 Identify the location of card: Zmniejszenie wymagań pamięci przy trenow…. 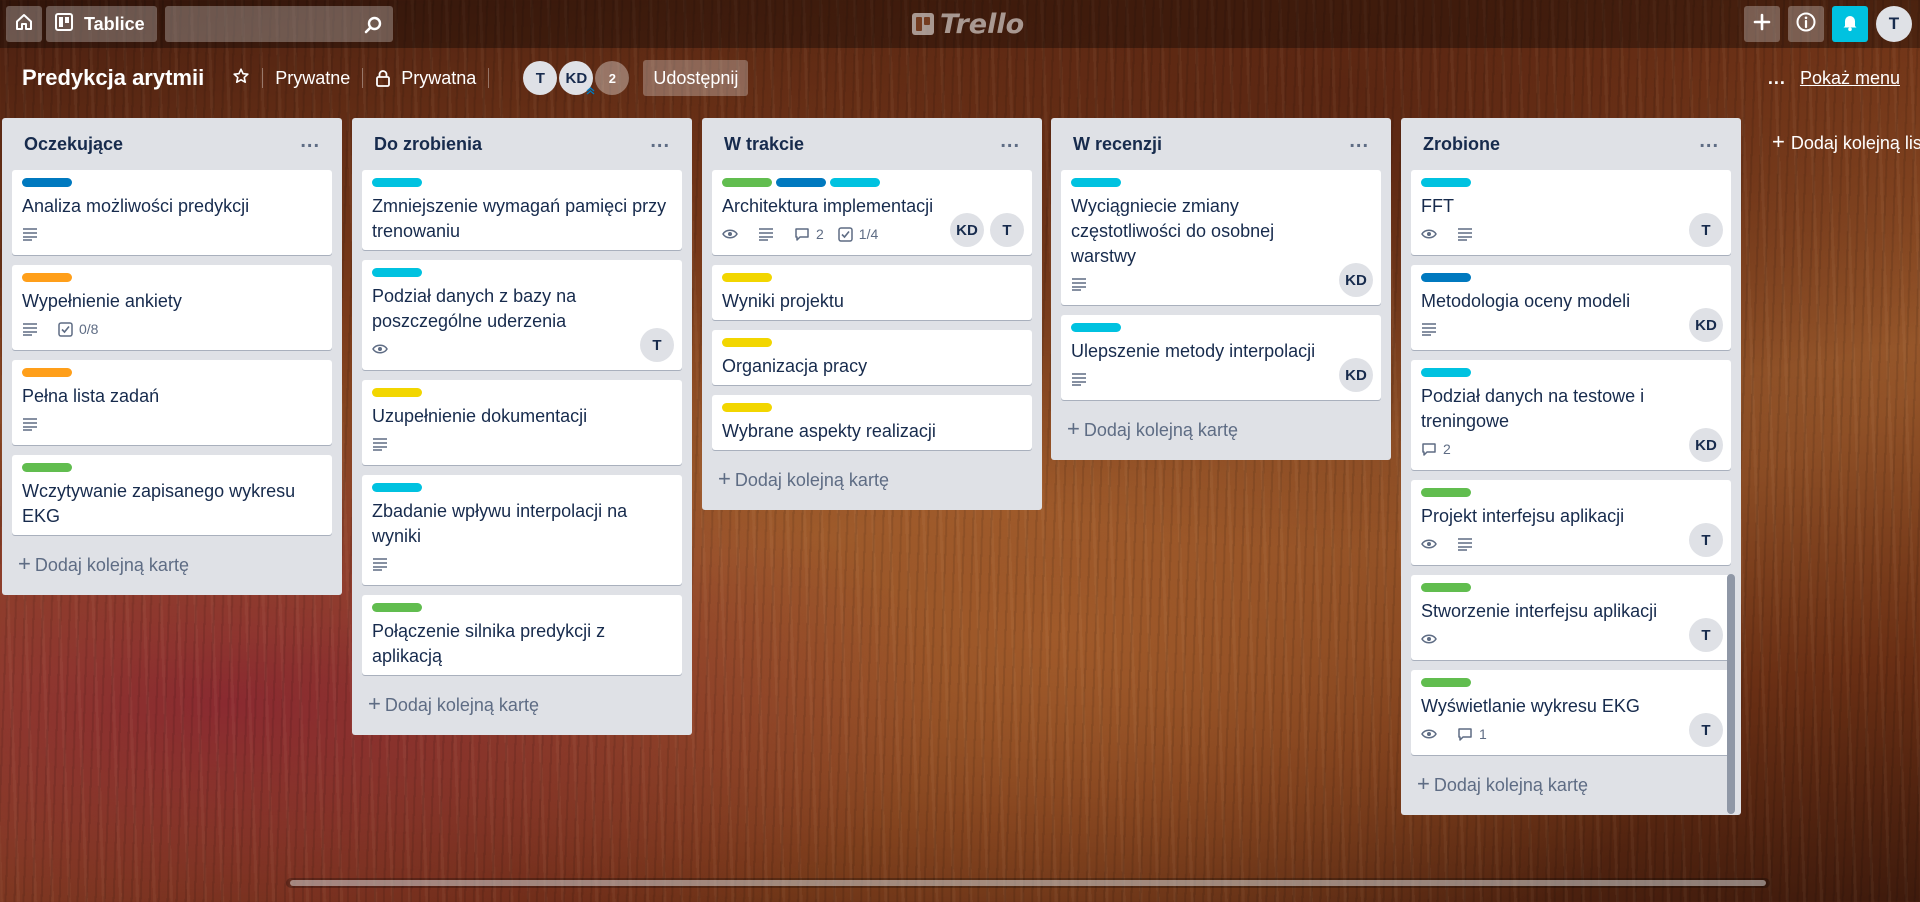
(522, 210).